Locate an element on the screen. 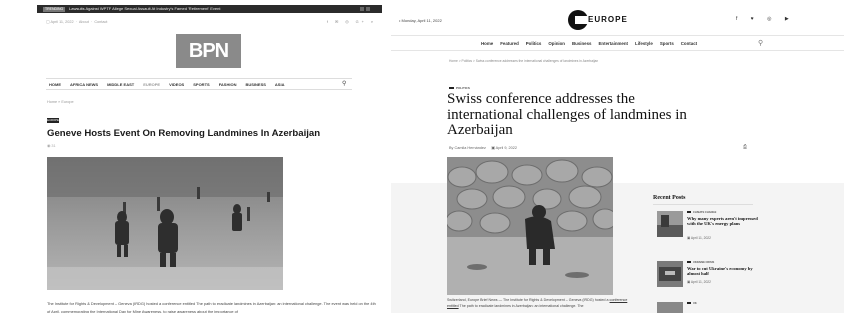  contact-link: Contact is located at coordinates (100, 22).